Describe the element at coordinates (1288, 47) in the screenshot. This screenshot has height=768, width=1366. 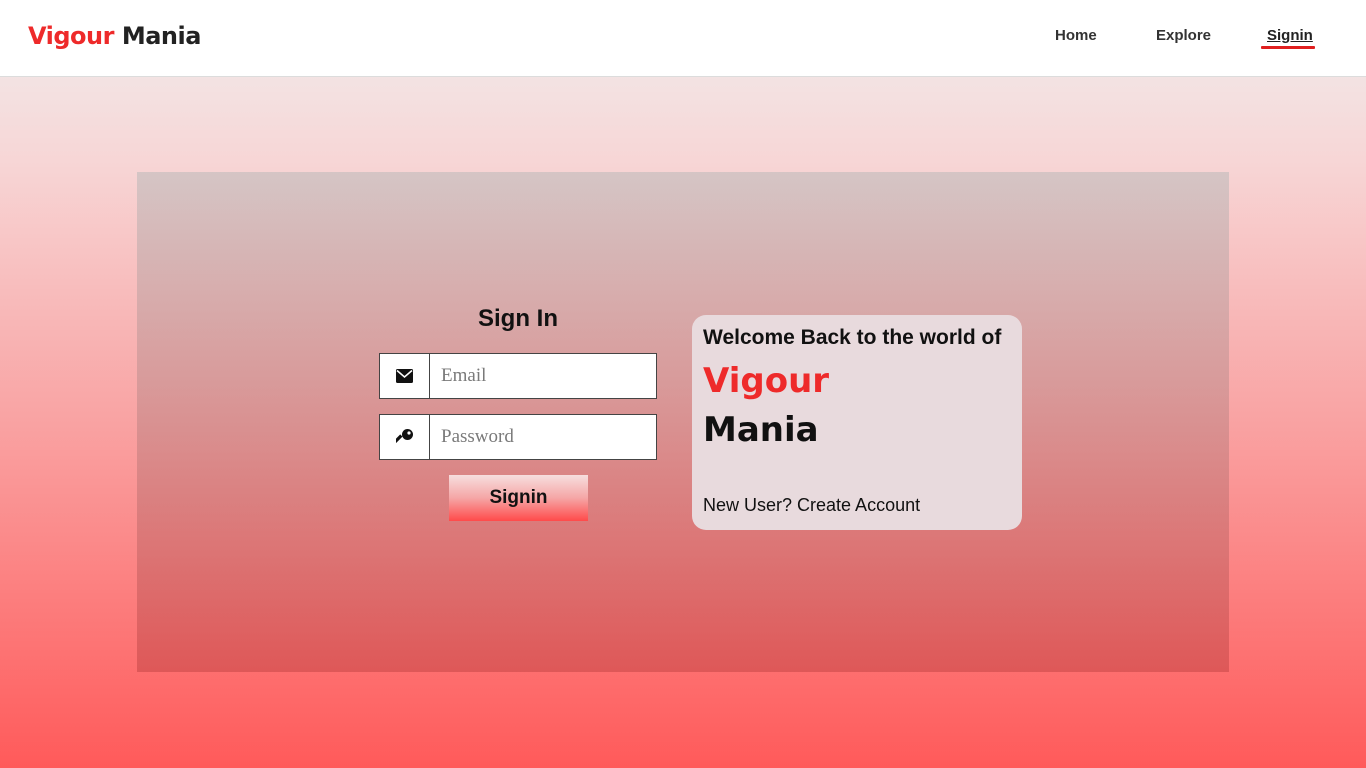
I see `active-nav-indicator` at that location.